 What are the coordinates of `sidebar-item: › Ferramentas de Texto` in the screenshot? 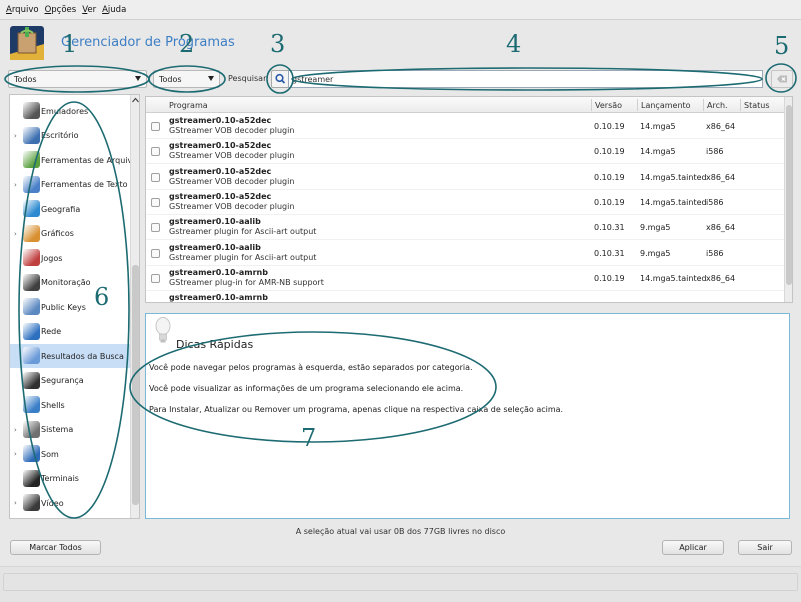 It's located at (70, 185).